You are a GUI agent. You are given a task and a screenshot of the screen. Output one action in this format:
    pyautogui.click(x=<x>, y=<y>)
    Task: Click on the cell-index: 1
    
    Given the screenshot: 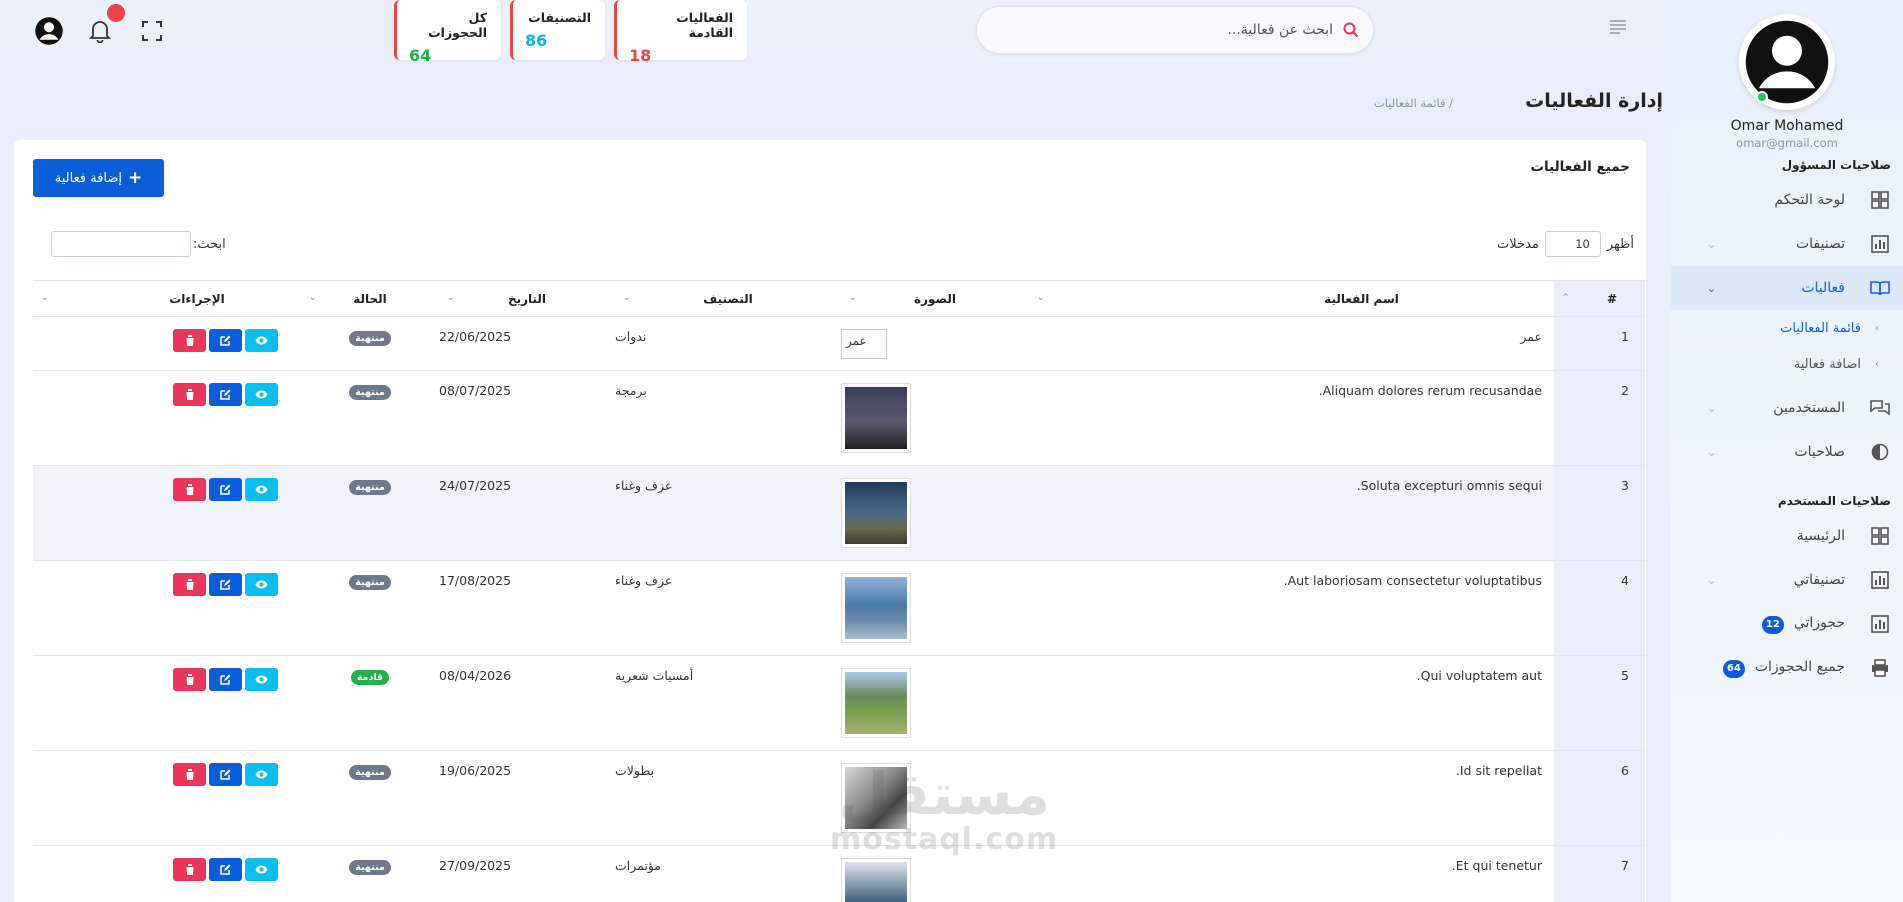 What is the action you would take?
    pyautogui.click(x=1599, y=343)
    